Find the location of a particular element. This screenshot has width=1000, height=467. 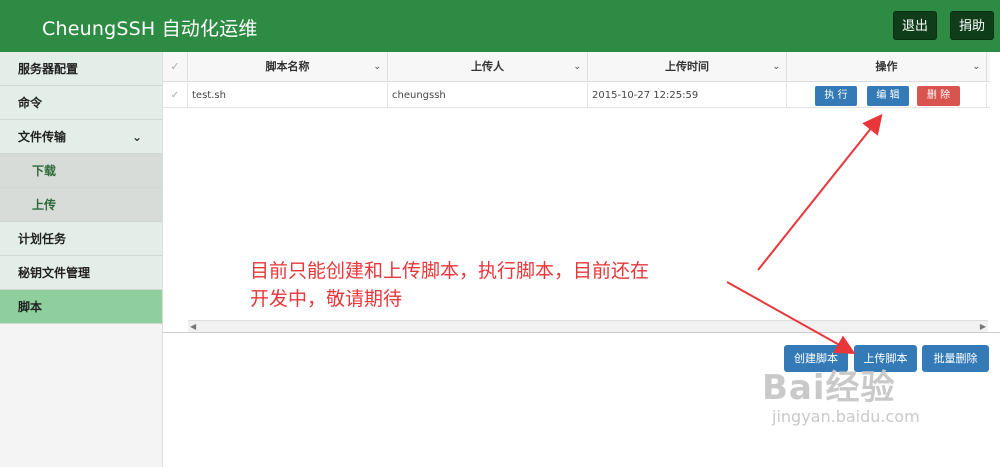

sidebar-item-label: 脚本 is located at coordinates (30, 307).